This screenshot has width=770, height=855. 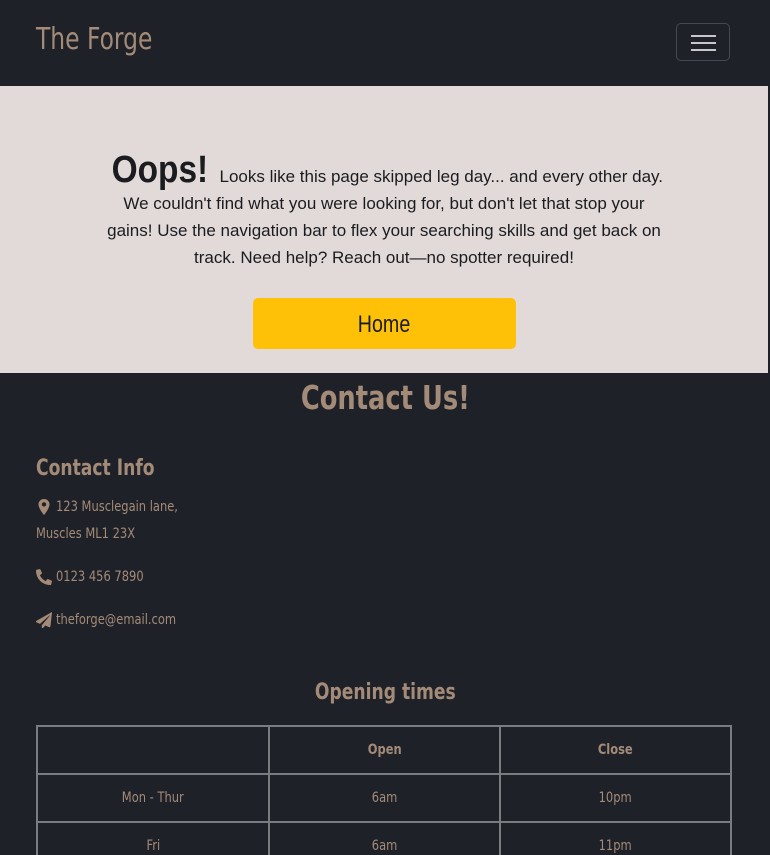 I want to click on contact-title: Contact Us!, so click(x=385, y=397).